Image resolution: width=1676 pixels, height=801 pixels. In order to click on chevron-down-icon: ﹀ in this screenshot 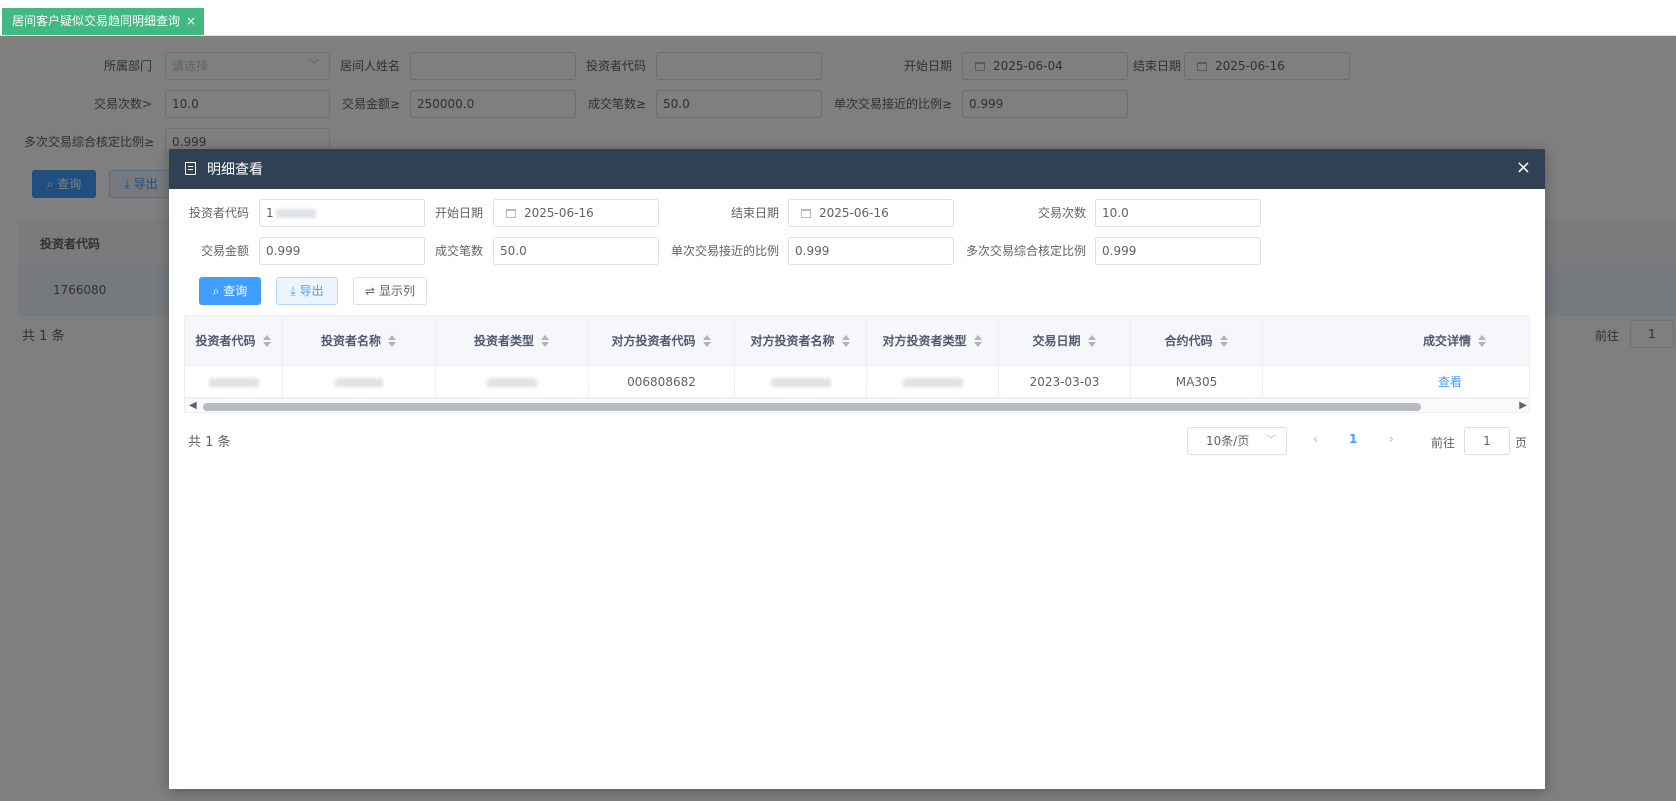, I will do `click(1271, 440)`.